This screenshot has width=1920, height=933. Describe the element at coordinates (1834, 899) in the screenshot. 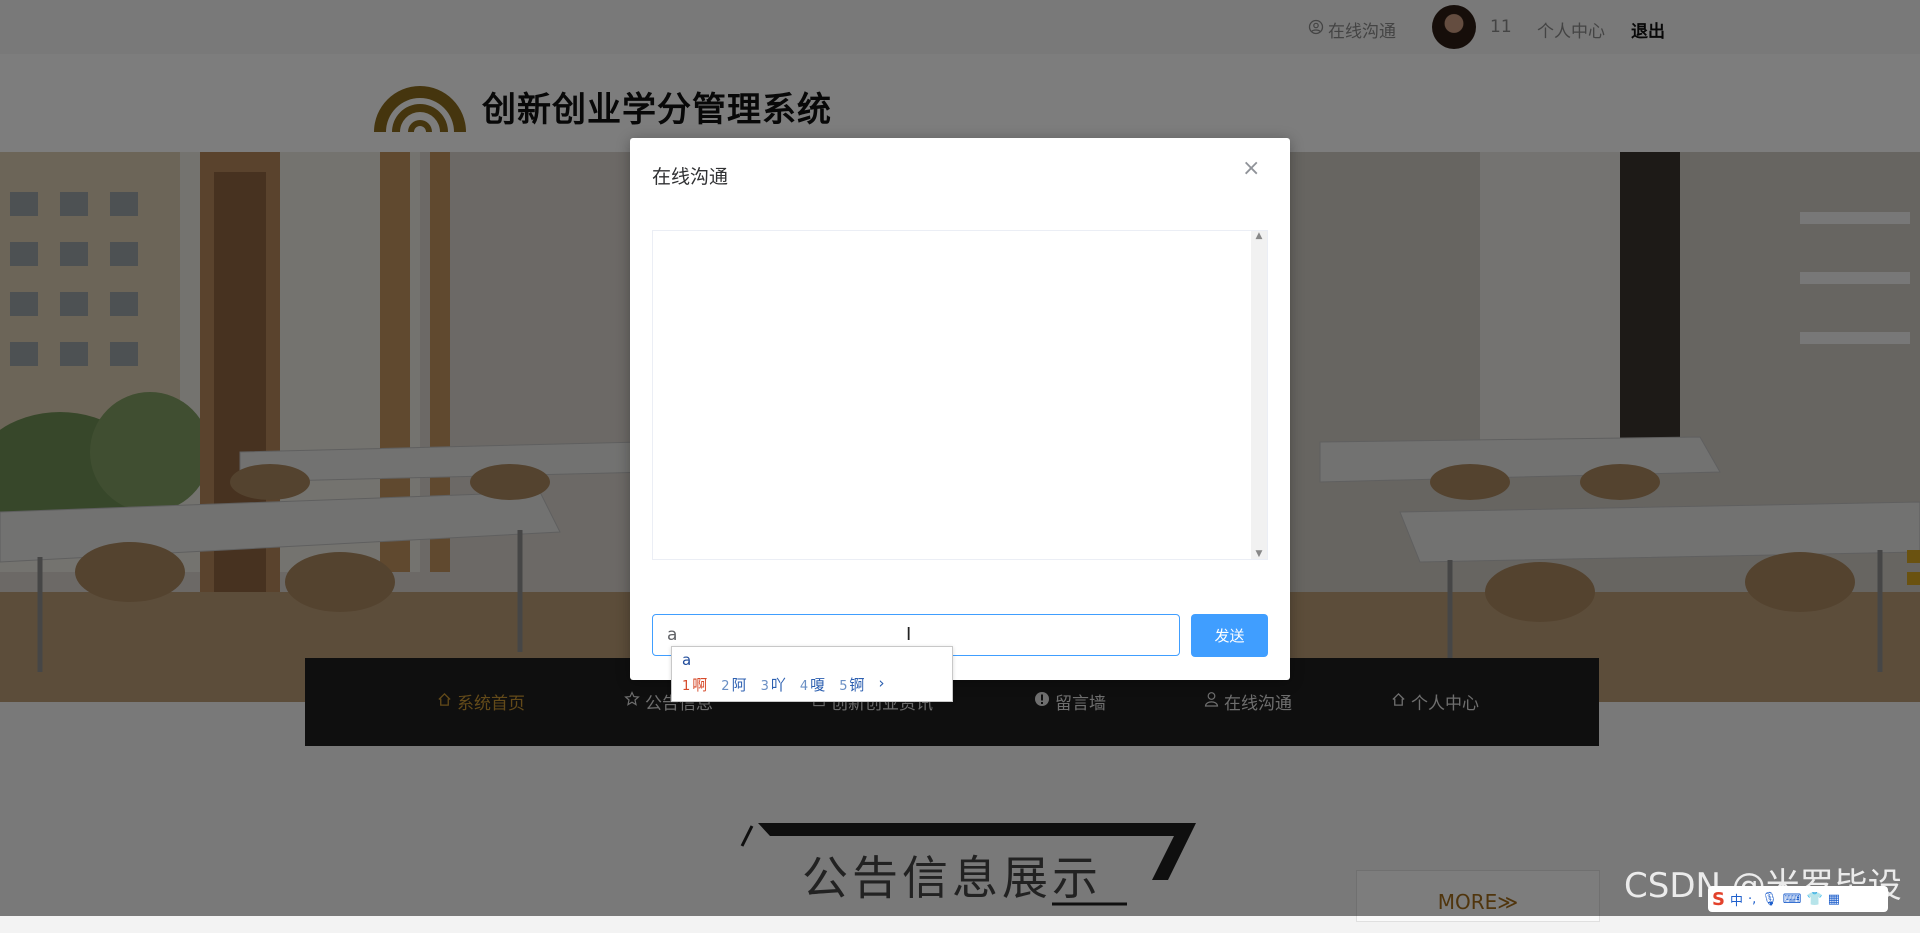

I see `toolbox-icon: ▦` at that location.